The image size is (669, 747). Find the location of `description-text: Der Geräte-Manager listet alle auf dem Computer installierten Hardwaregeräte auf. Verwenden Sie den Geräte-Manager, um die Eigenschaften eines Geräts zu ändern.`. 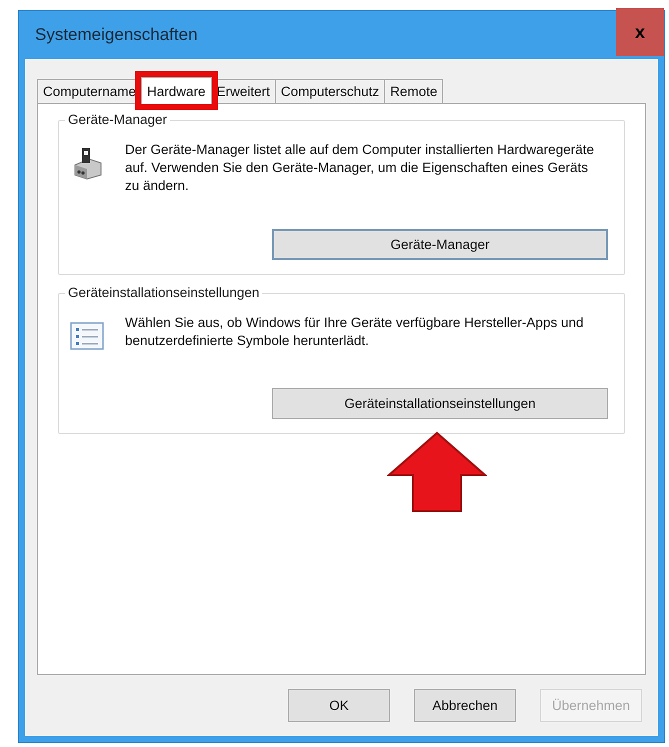

description-text: Der Geräte-Manager listet alle auf dem Computer installierten Hardwaregeräte auf. Verwenden Sie den Geräte-Manager, um die Eigenschaften eines Geräts zu ändern. is located at coordinates (360, 168).